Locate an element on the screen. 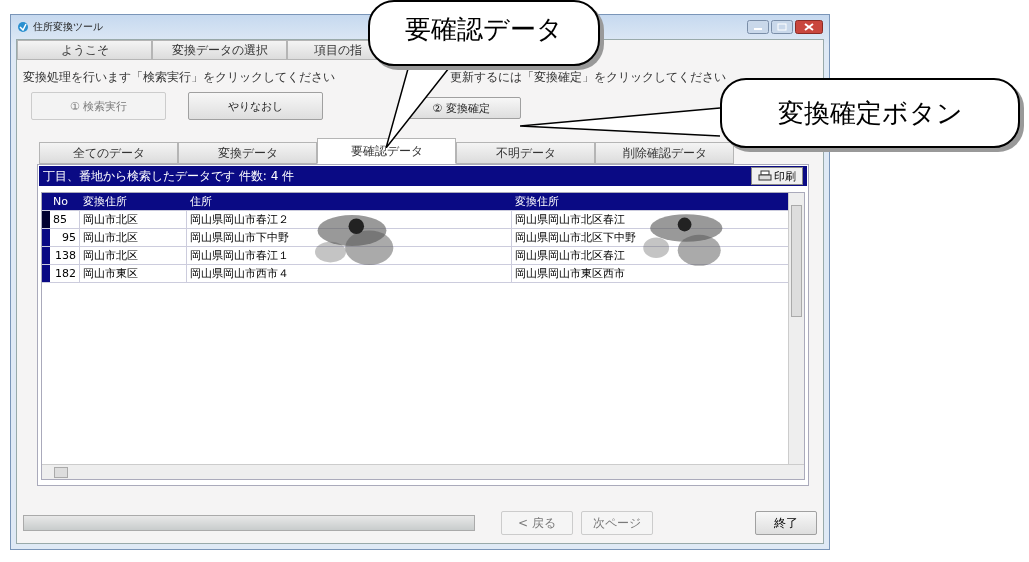 The height and width of the screenshot is (562, 1029). horizontal-scrollbar is located at coordinates (423, 471).